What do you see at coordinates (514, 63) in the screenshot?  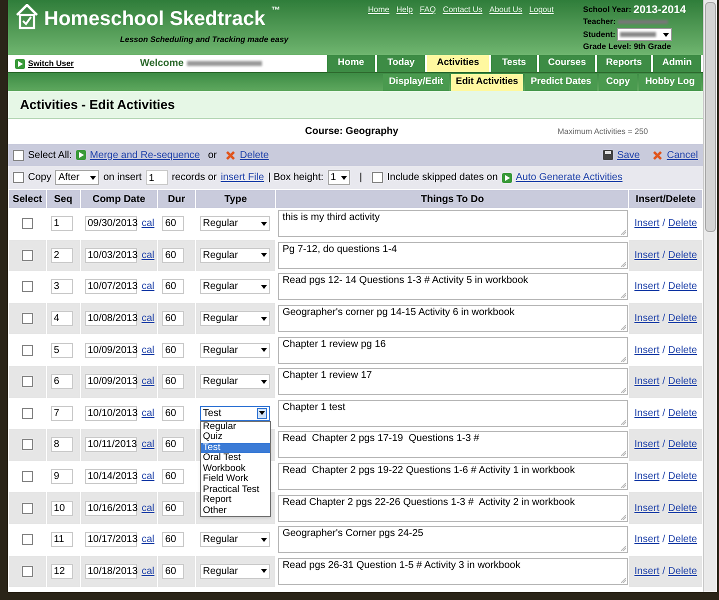 I see `nav-tab: Tests` at bounding box center [514, 63].